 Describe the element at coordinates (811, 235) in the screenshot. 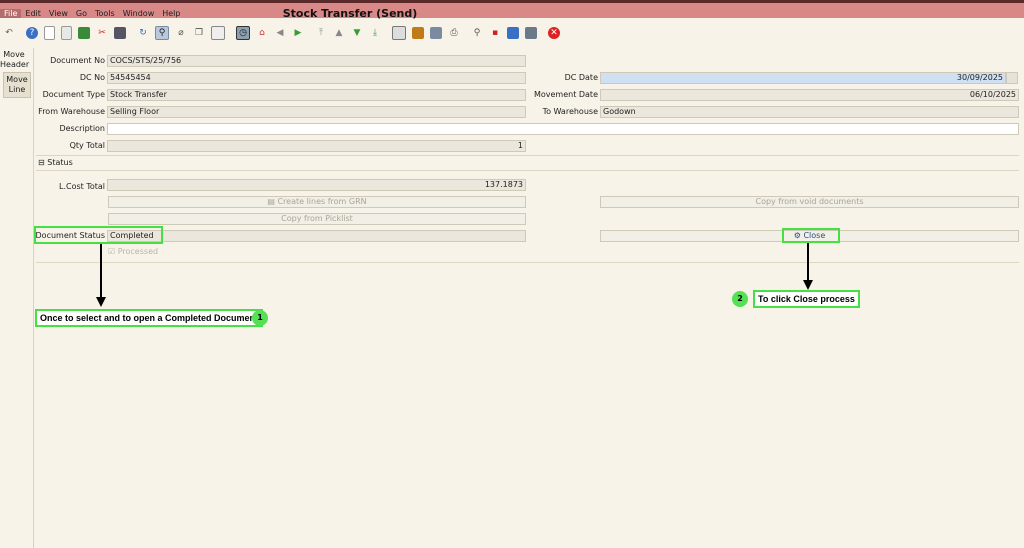

I see `close-button-highlight` at that location.